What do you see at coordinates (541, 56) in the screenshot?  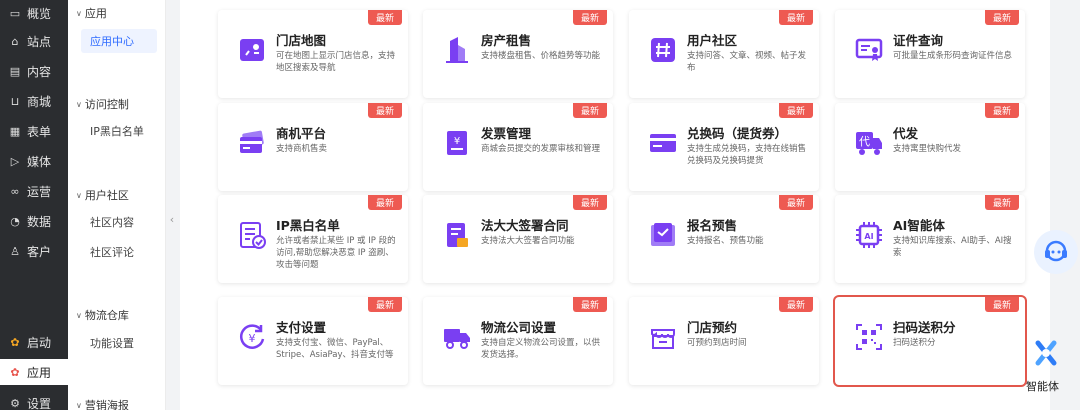 I see `app-card-description: 支持楼盘租售、价格趋势等功能` at bounding box center [541, 56].